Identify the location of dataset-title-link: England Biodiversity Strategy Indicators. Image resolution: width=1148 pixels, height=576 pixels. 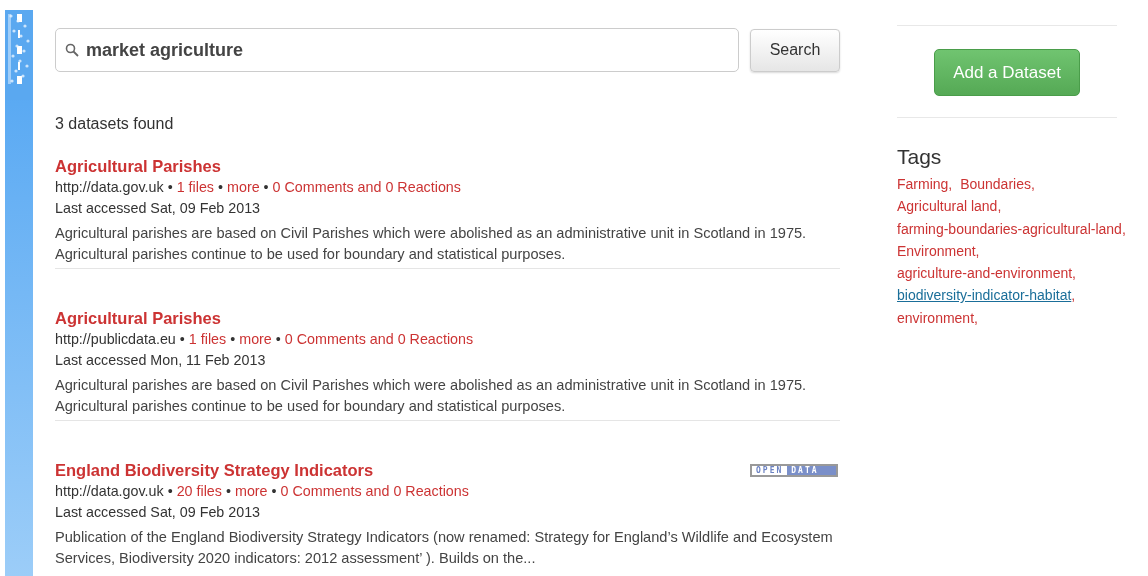
(214, 470).